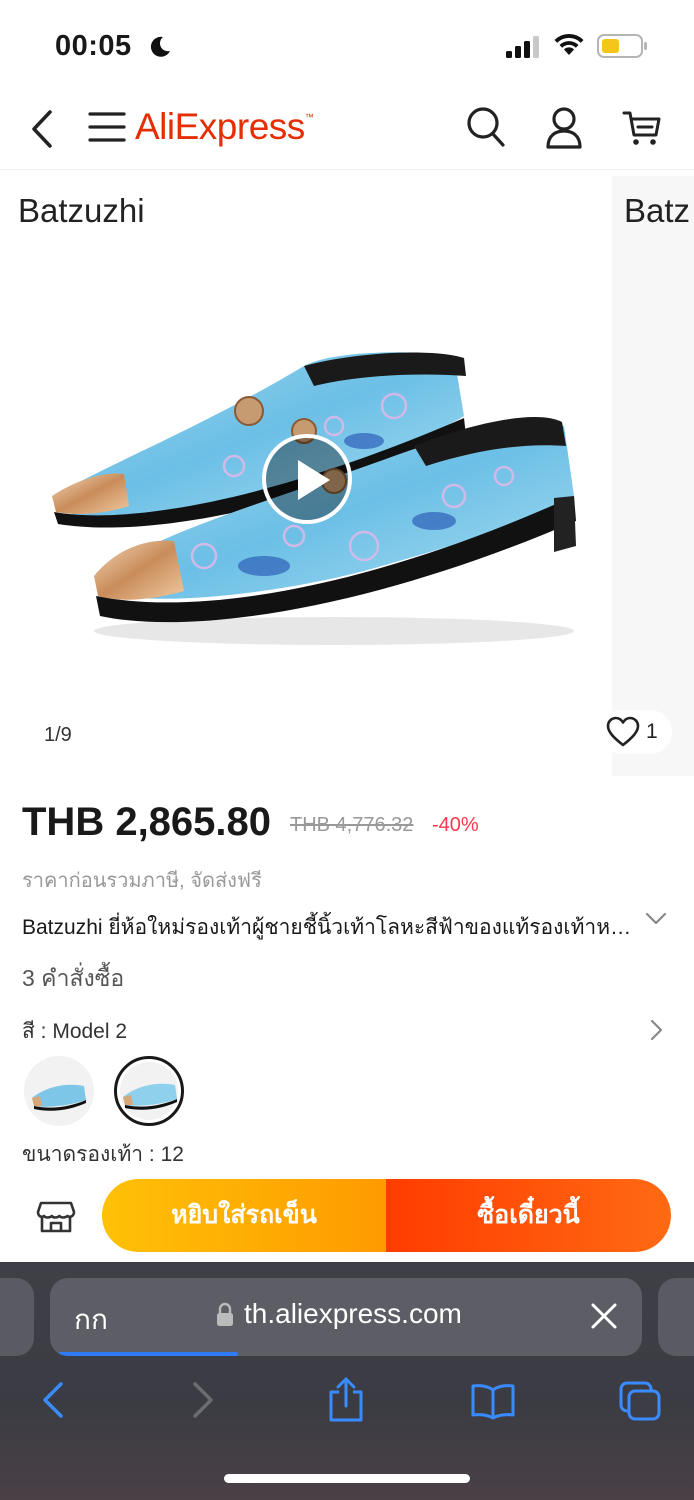  What do you see at coordinates (455, 825) in the screenshot?
I see `discount-badge: -40%` at bounding box center [455, 825].